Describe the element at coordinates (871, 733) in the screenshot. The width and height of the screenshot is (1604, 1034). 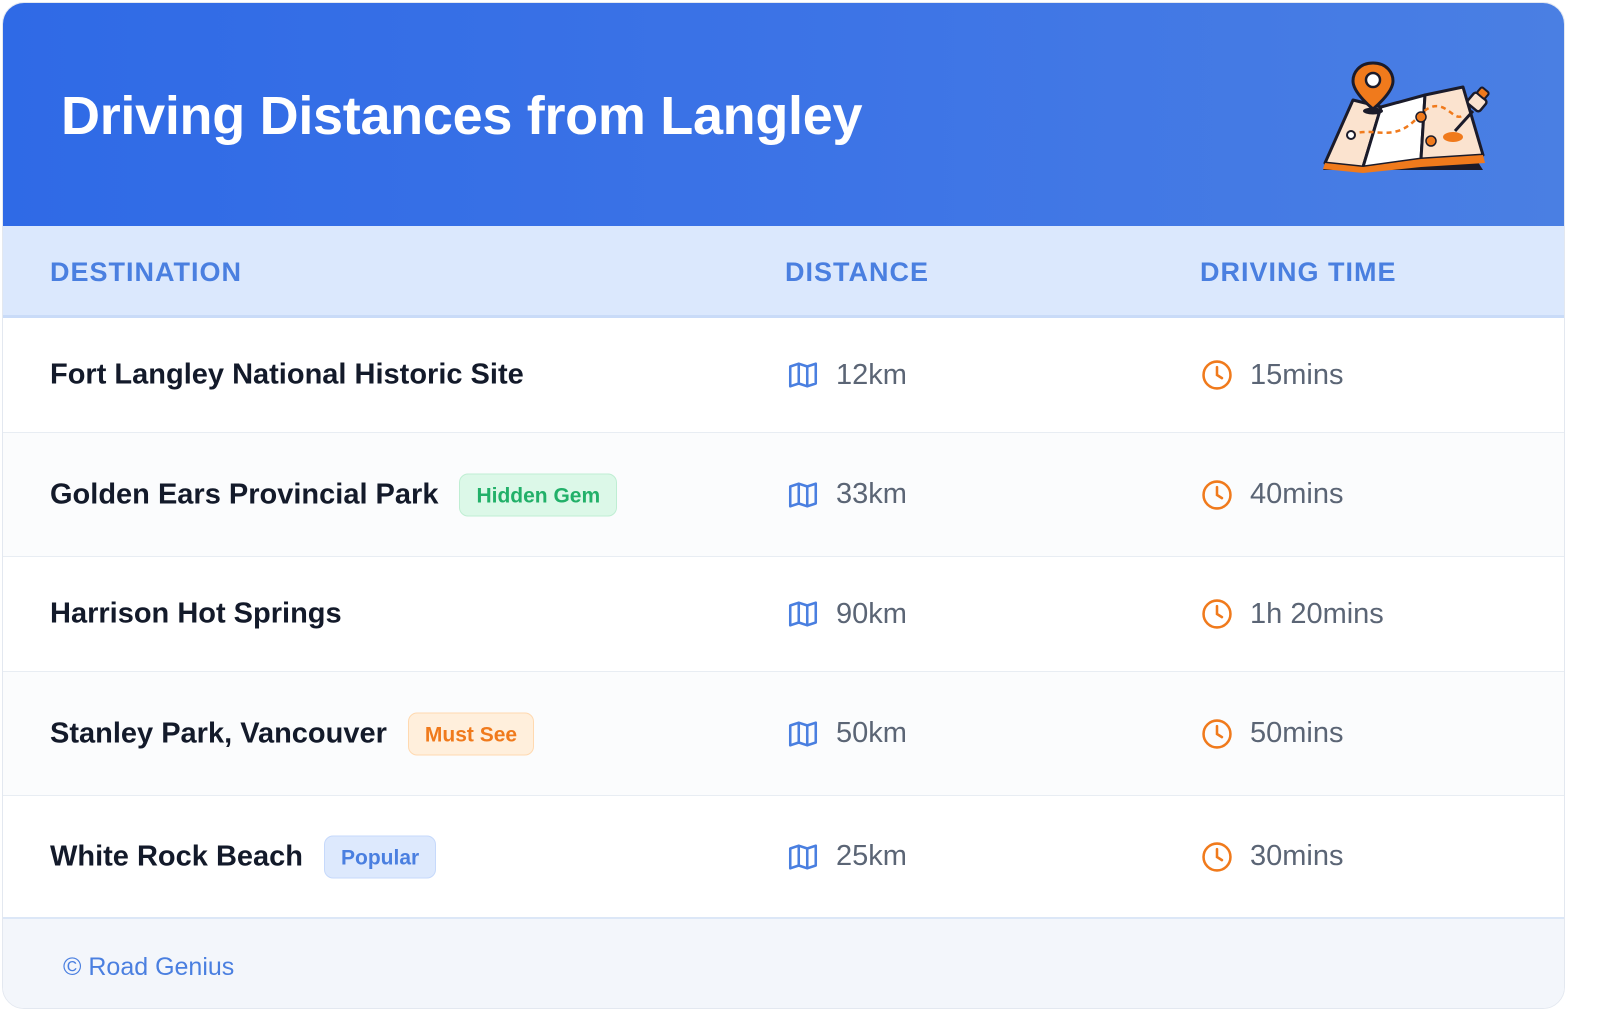
I see `distance-value: 50km` at that location.